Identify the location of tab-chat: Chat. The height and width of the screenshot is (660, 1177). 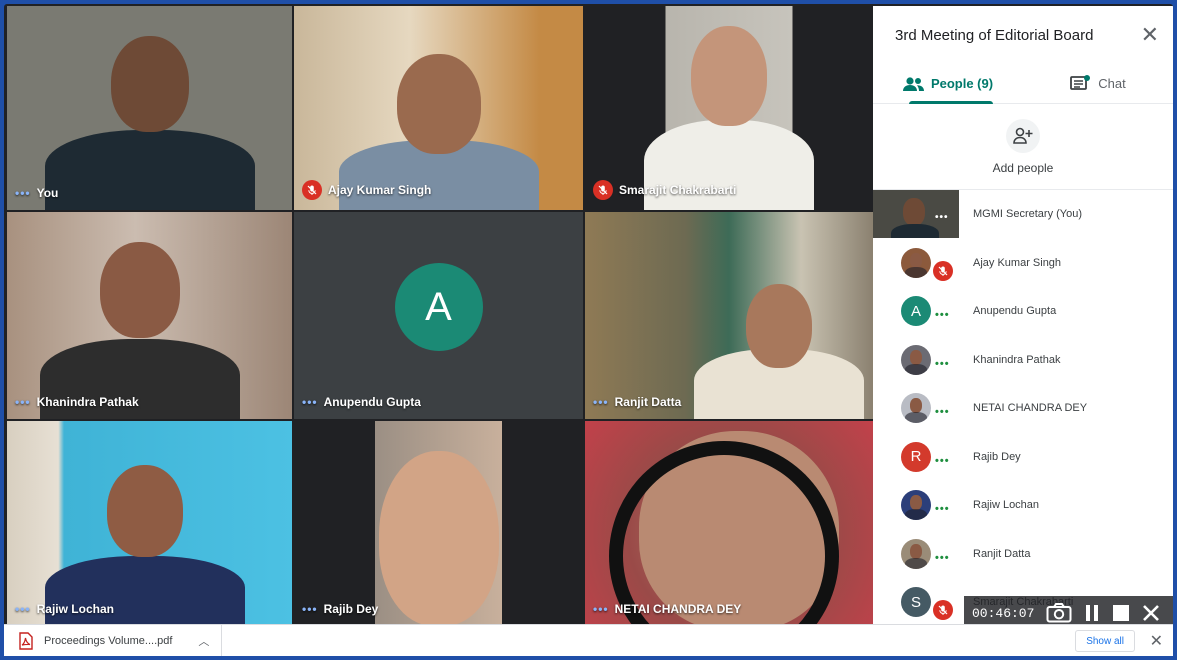
(1098, 83).